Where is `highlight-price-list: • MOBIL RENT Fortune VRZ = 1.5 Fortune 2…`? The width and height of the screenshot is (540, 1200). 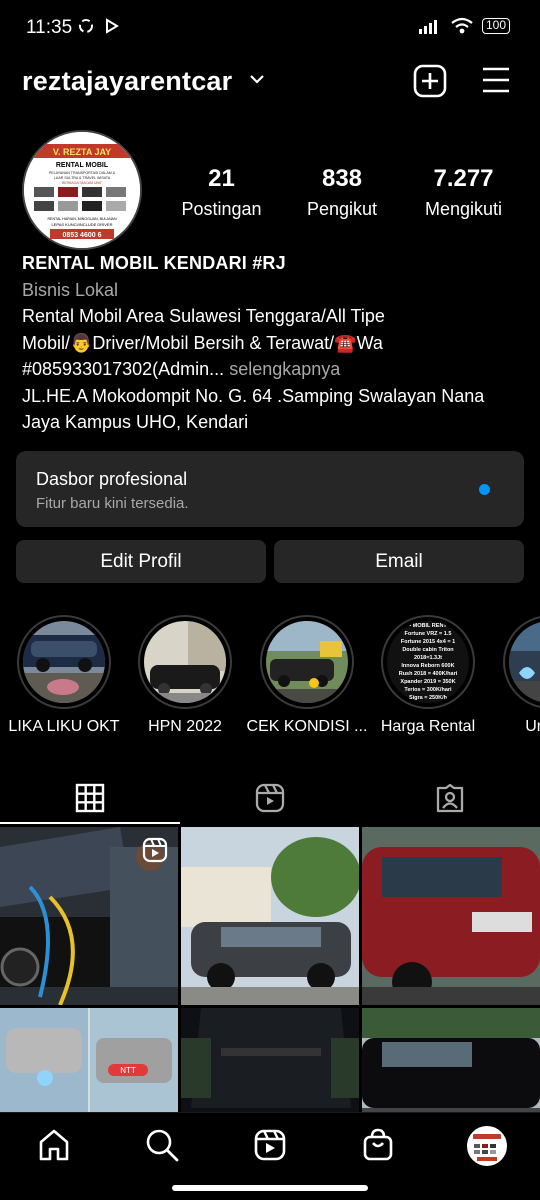
highlight-price-list: • MOBIL RENT Fortune VRZ = 1.5 Fortune 2… is located at coordinates (428, 662).